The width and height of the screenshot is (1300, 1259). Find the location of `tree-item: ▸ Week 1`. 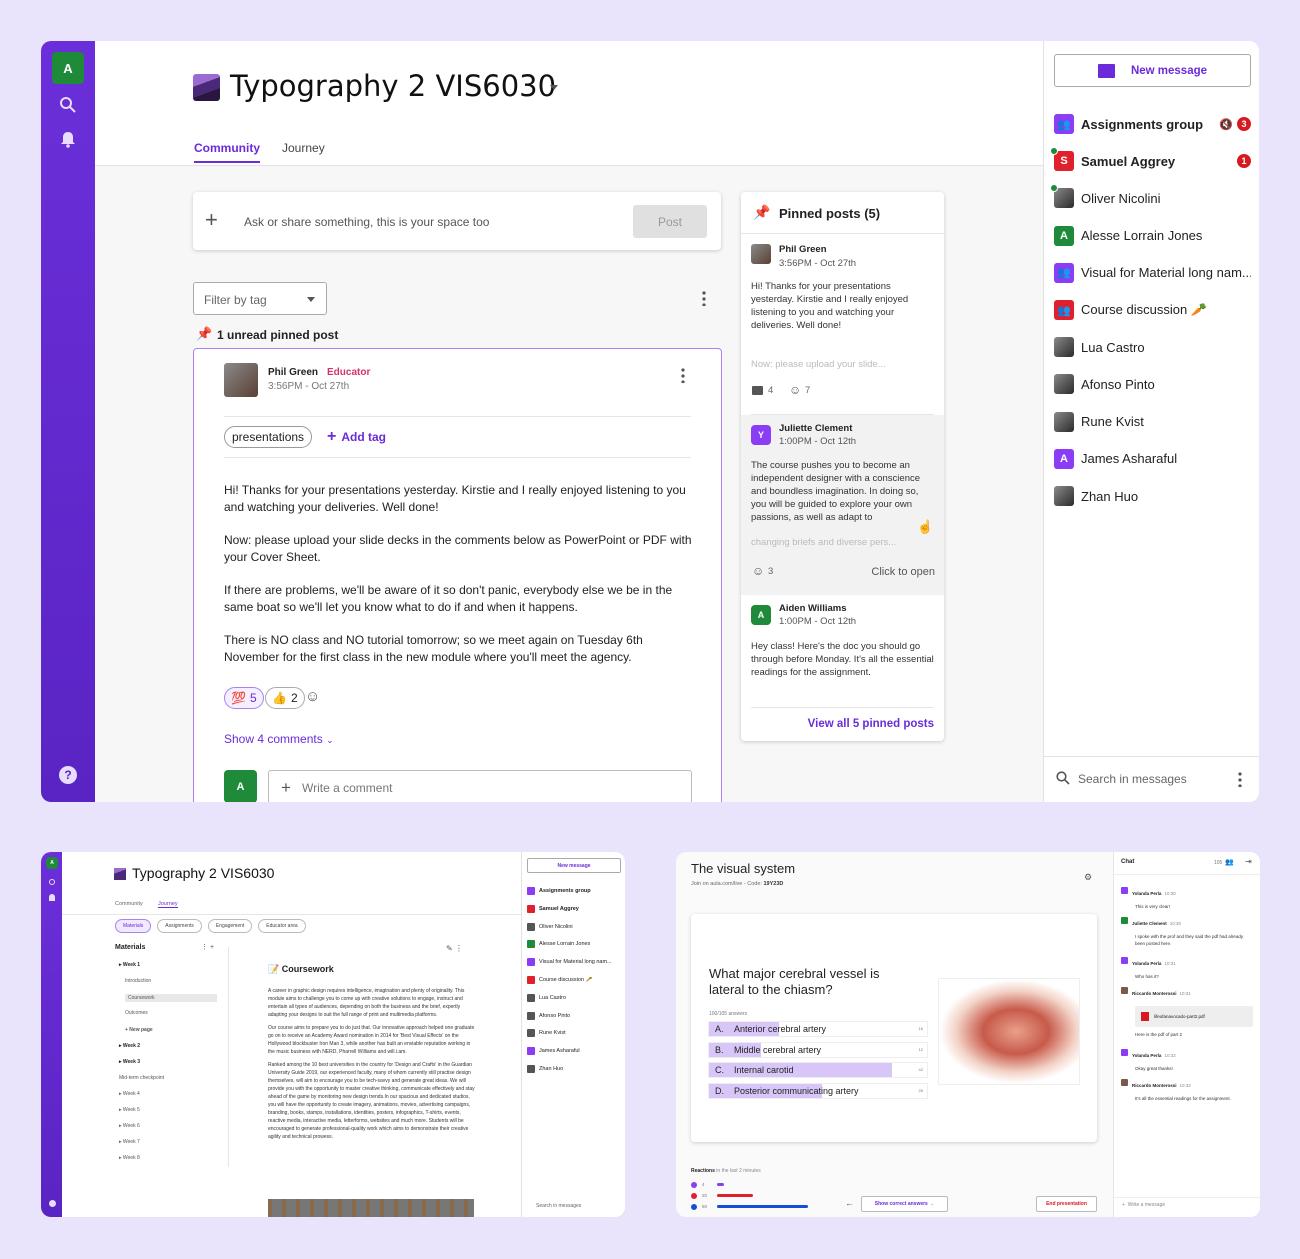

tree-item: ▸ Week 1 is located at coordinates (168, 965).